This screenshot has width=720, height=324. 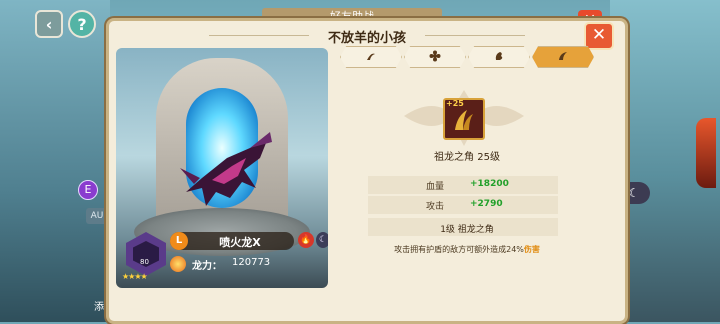 I want to click on horn-icon, so click(x=563, y=56).